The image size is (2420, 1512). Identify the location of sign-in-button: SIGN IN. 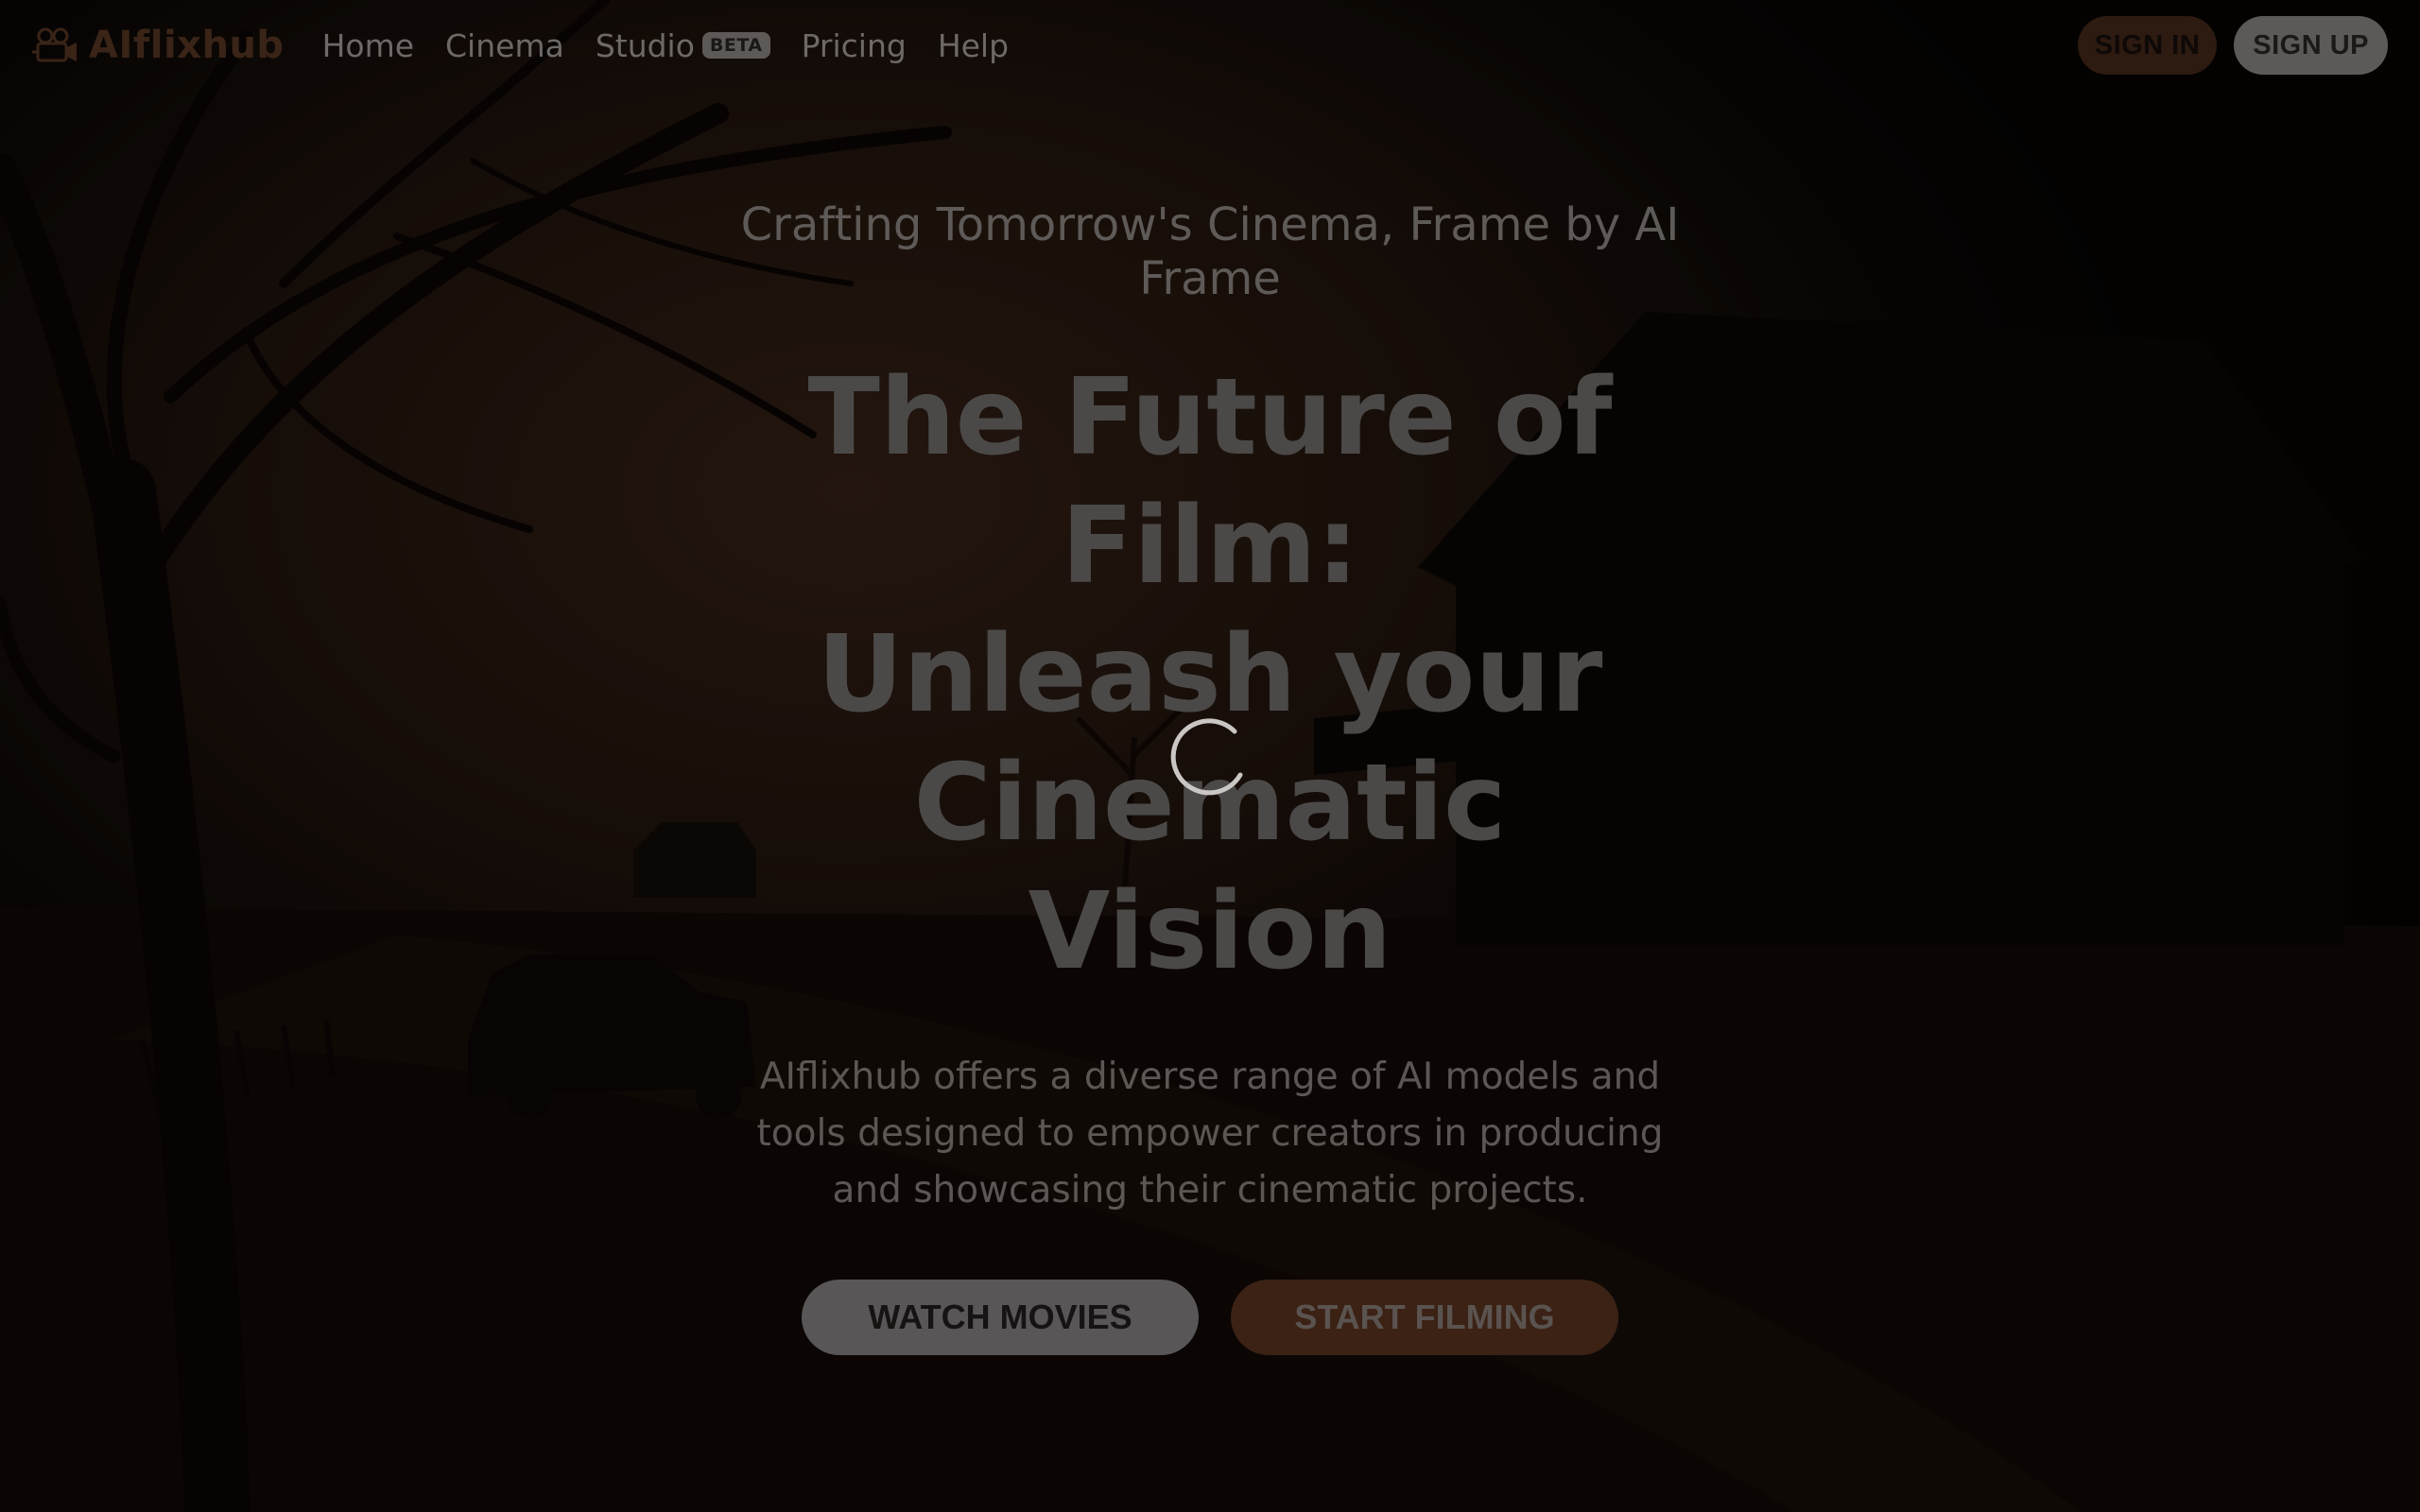
(2147, 45).